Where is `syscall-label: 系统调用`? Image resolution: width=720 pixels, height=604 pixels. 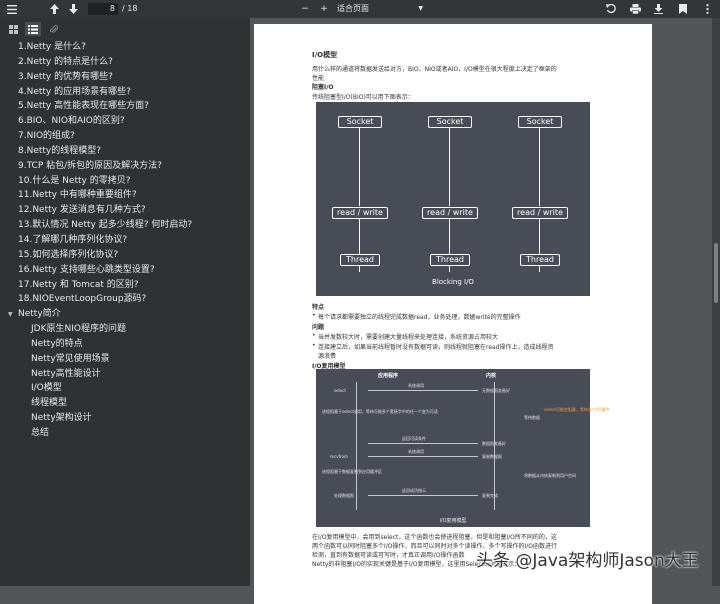 syscall-label: 系统调用 is located at coordinates (416, 385).